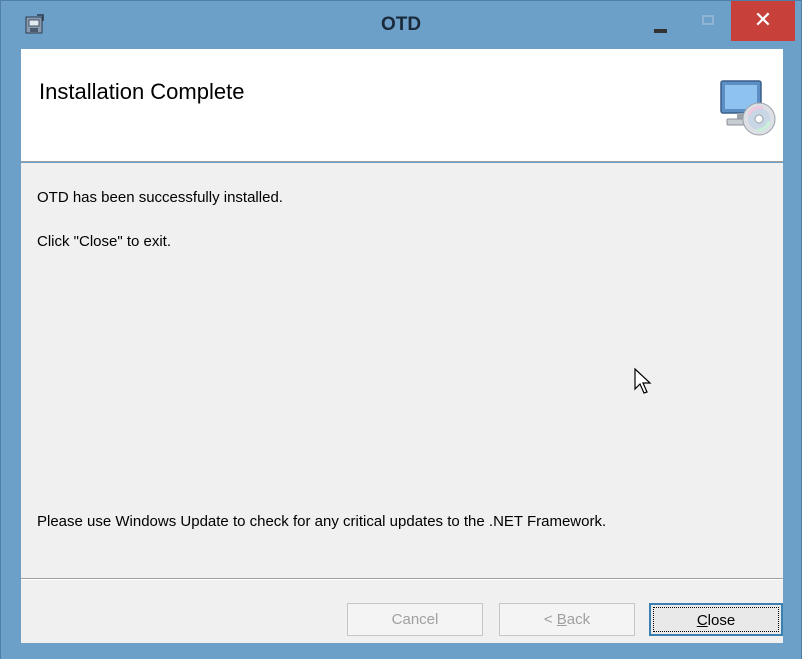 The image size is (802, 659). What do you see at coordinates (702, 620) in the screenshot?
I see `close-button-mnemonic: C` at bounding box center [702, 620].